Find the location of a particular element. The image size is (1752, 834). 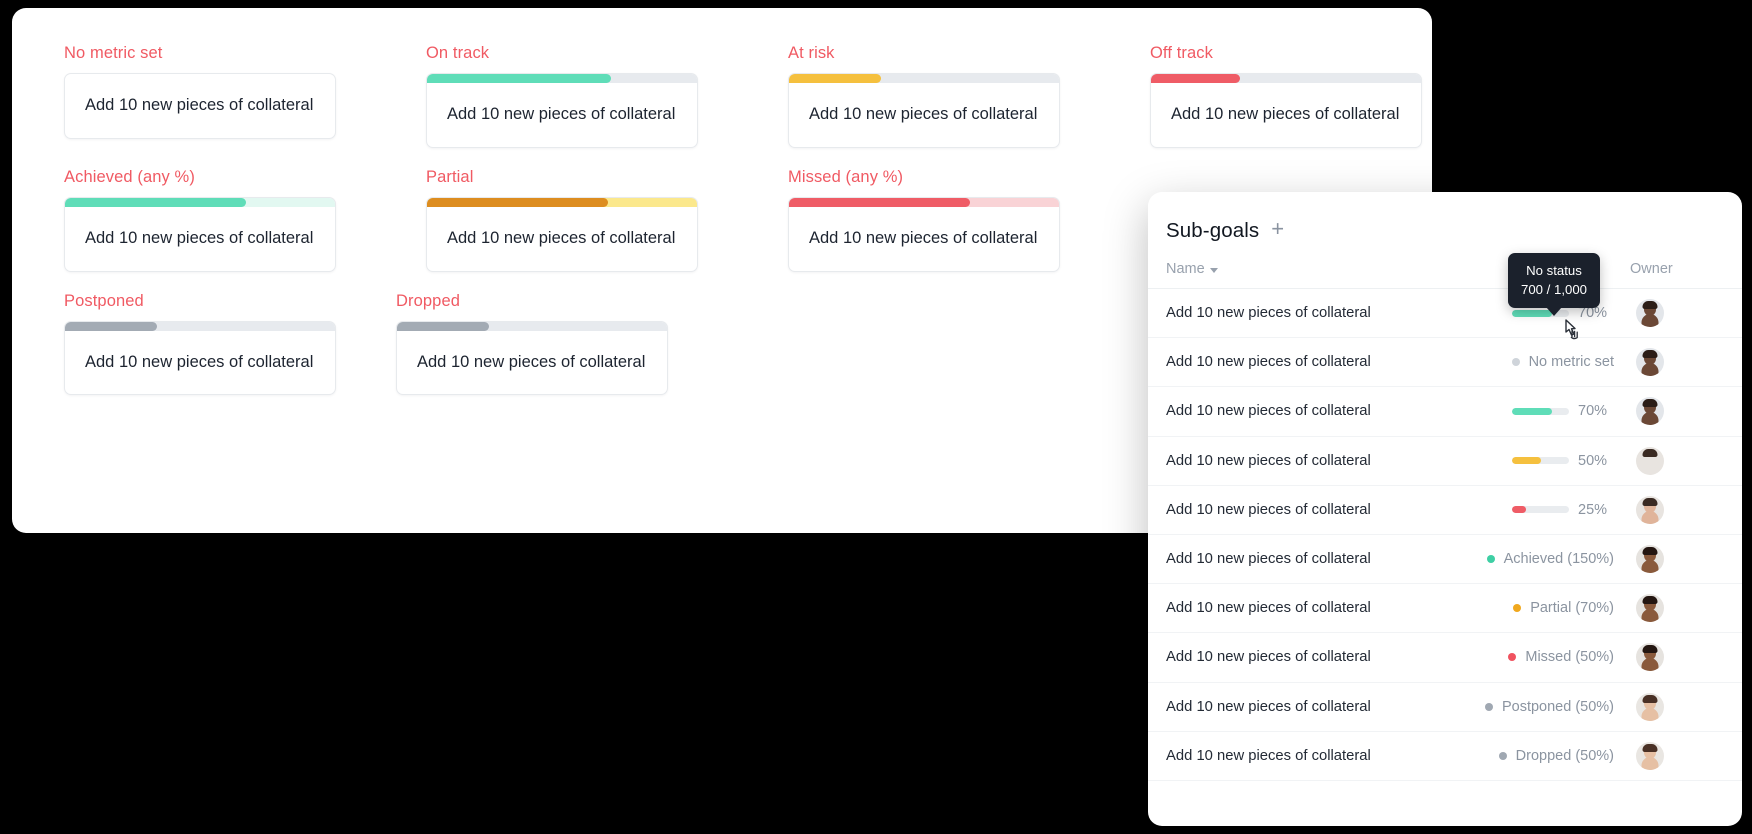

goal-card-label: Partial is located at coordinates (450, 176).